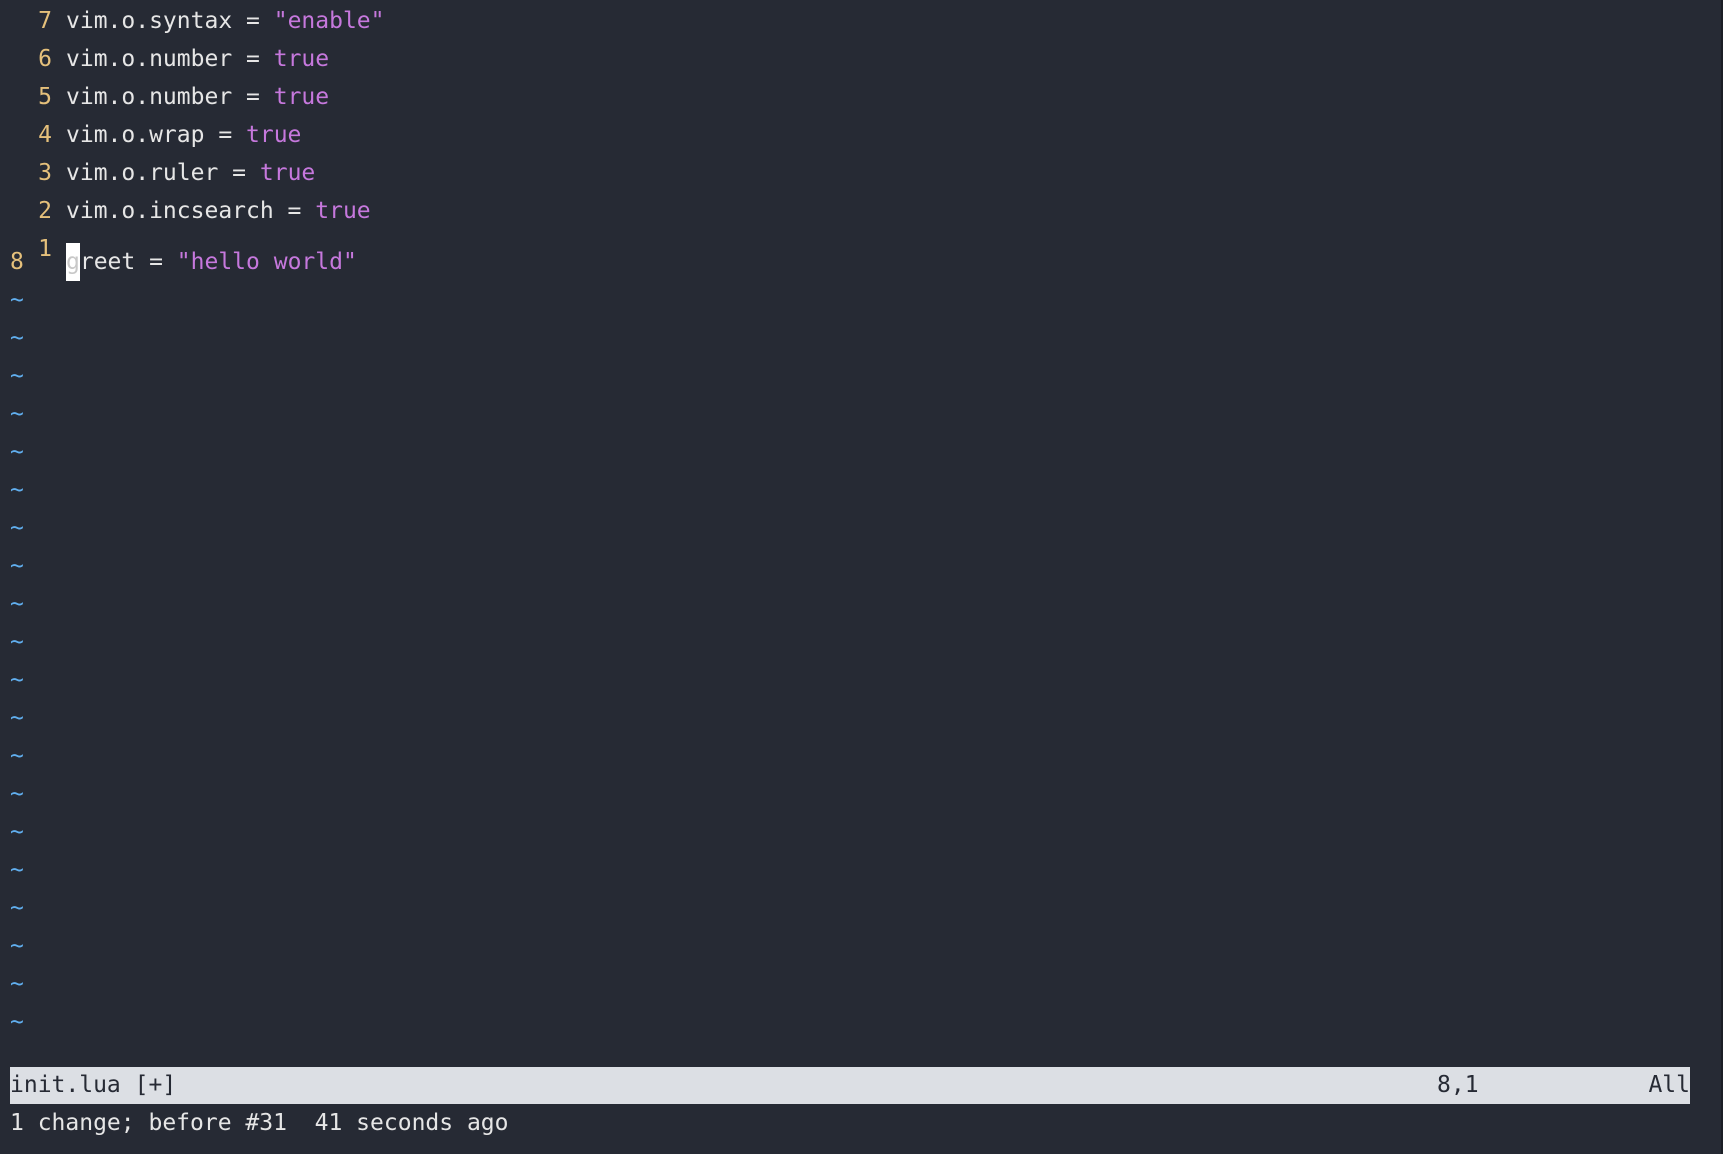  Describe the element at coordinates (17, 262) in the screenshot. I see `line-number-current: 8` at that location.